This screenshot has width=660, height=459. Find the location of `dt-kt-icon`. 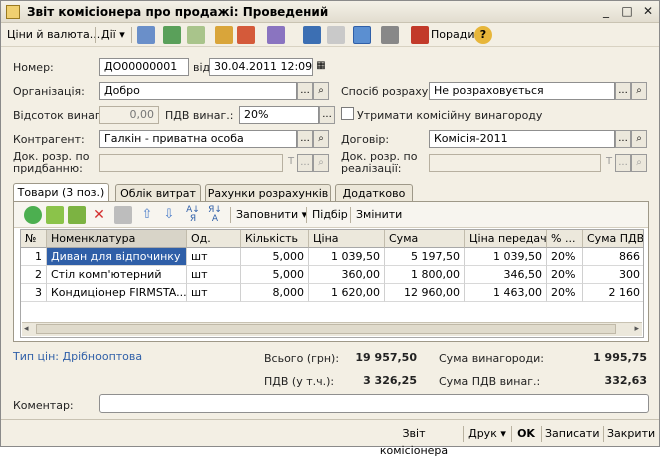

dt-kt-icon is located at coordinates (312, 35).